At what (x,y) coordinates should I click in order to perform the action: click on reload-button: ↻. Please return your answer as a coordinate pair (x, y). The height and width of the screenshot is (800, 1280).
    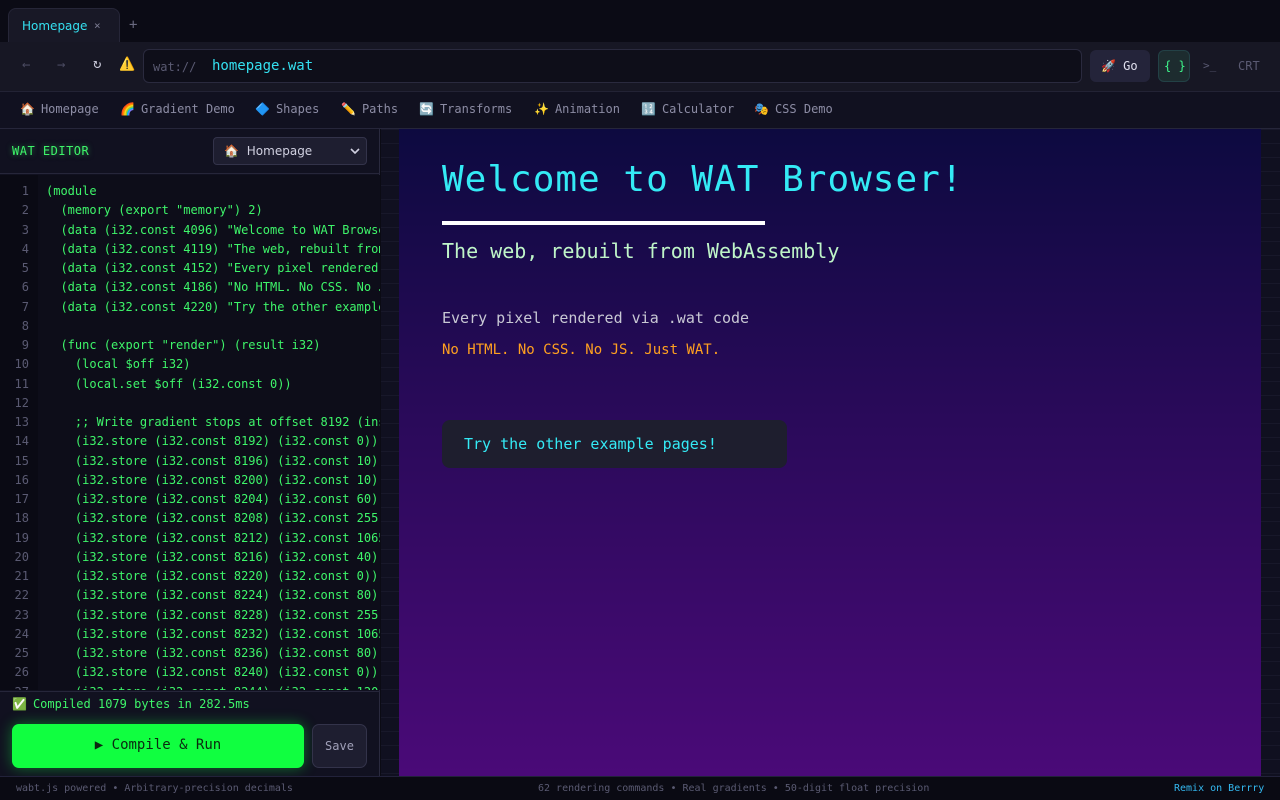
    Looking at the image, I should click on (97, 64).